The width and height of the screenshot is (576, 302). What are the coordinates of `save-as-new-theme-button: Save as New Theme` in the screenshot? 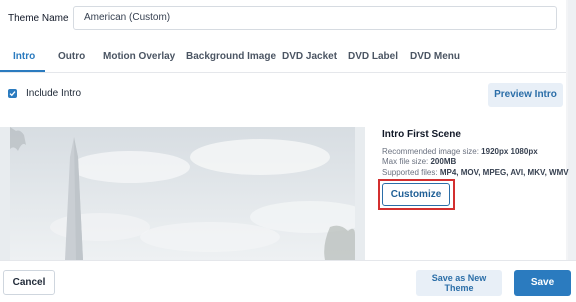 It's located at (459, 283).